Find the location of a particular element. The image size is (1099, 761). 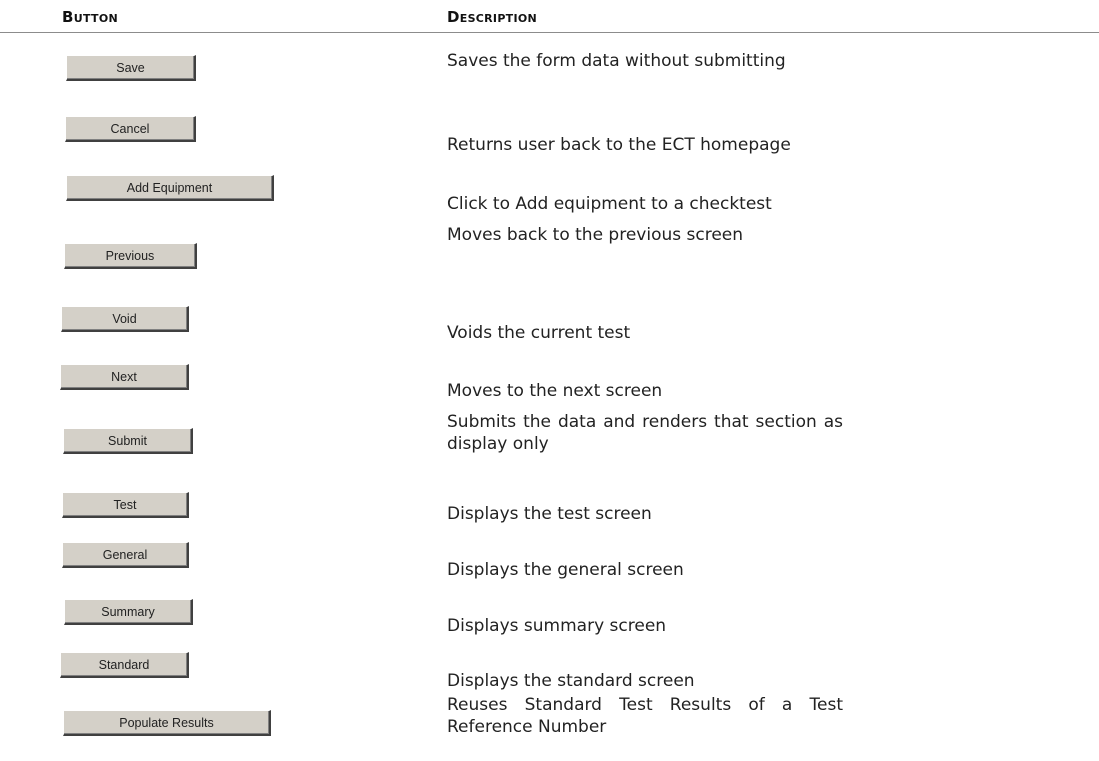

general-description: Displays the general screen is located at coordinates (565, 570).